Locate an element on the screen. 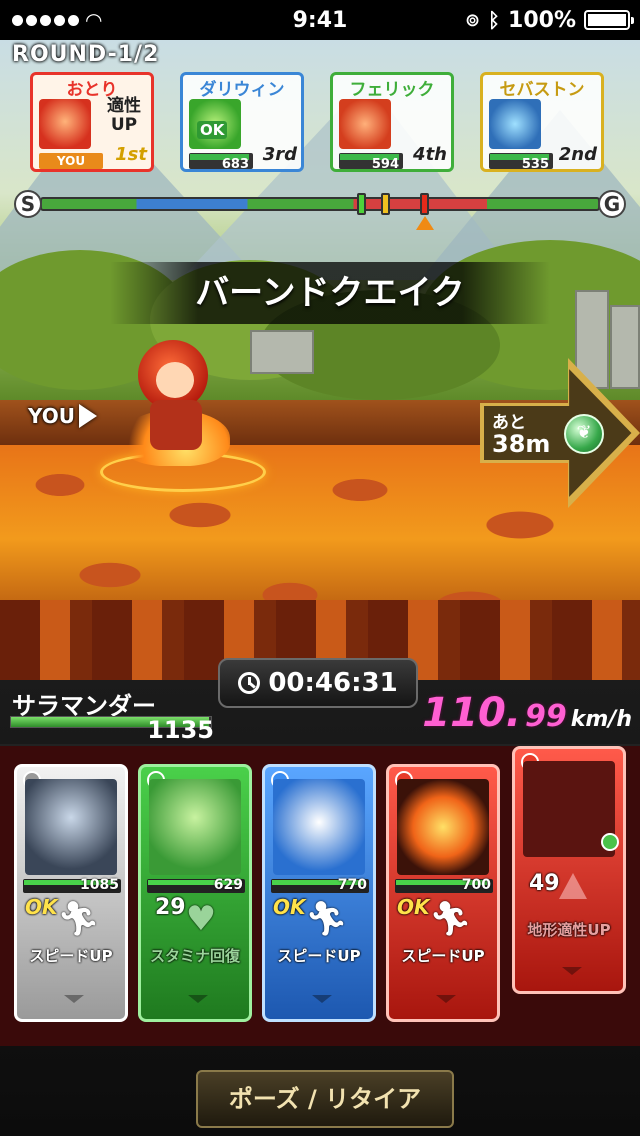 The width and height of the screenshot is (640, 1136). player-position-marker is located at coordinates (424, 204).